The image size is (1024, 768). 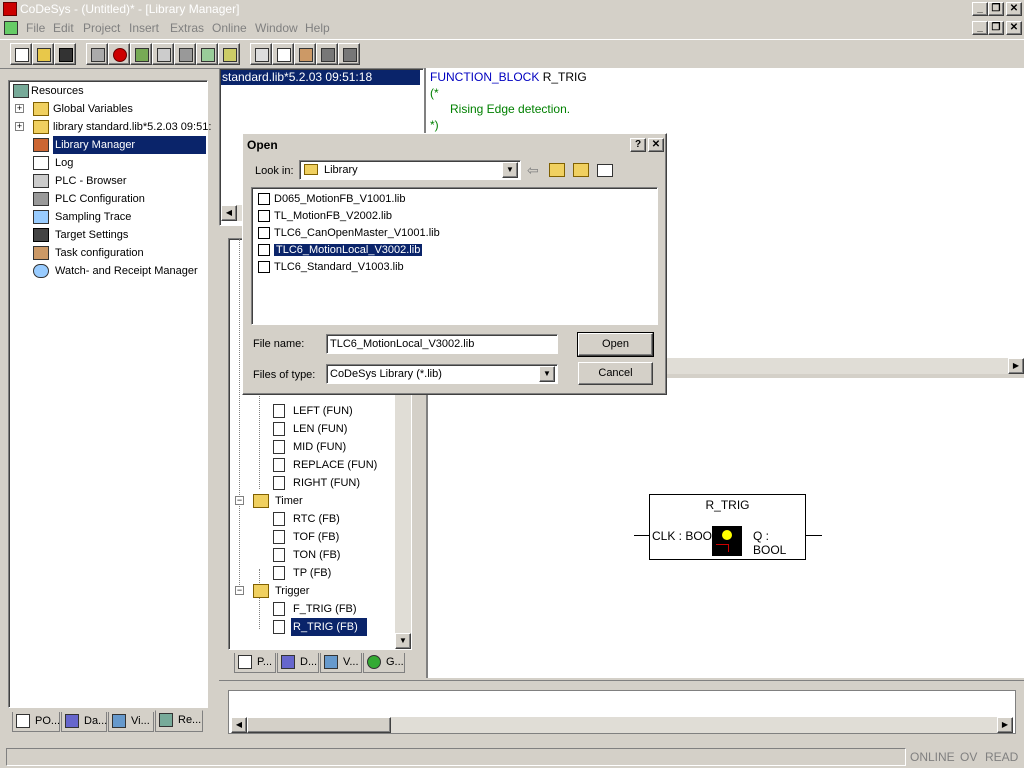 I want to click on menu-window: Window, so click(x=276, y=28).